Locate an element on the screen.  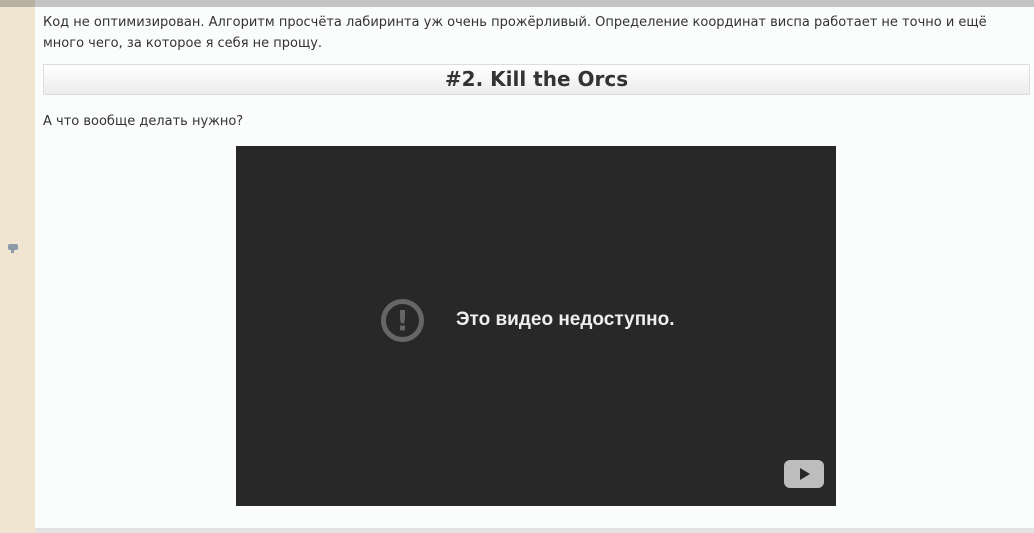
video-unavailable-message: Это видео недоступно. is located at coordinates (565, 319).